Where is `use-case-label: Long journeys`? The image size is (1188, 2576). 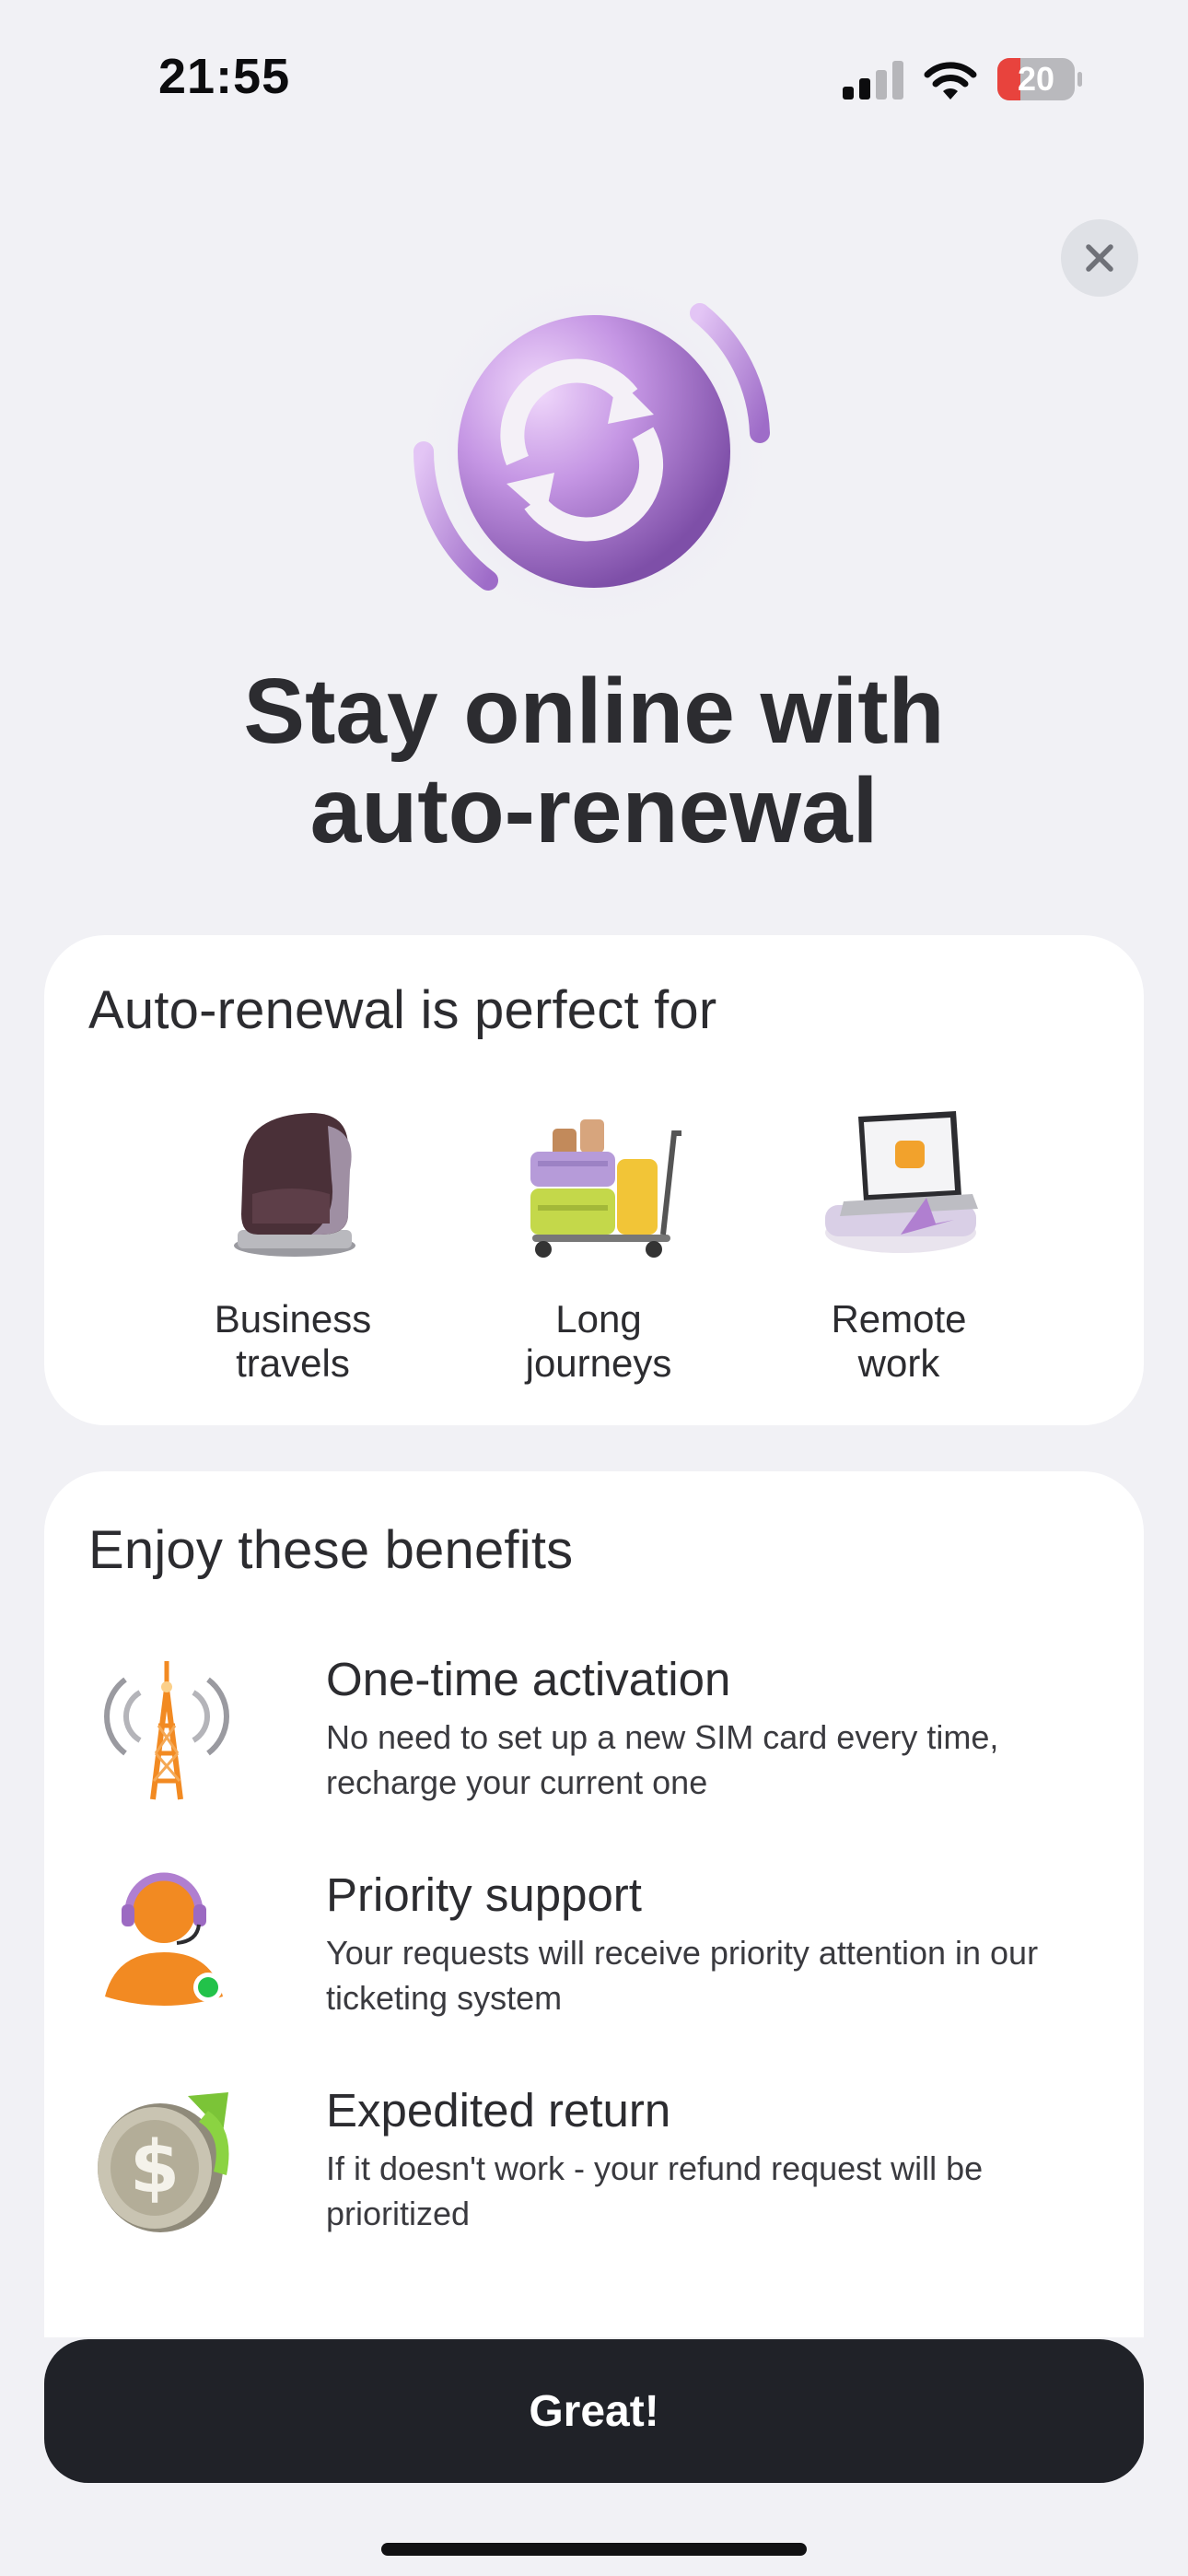
use-case-label: Long journeys is located at coordinates (598, 1341).